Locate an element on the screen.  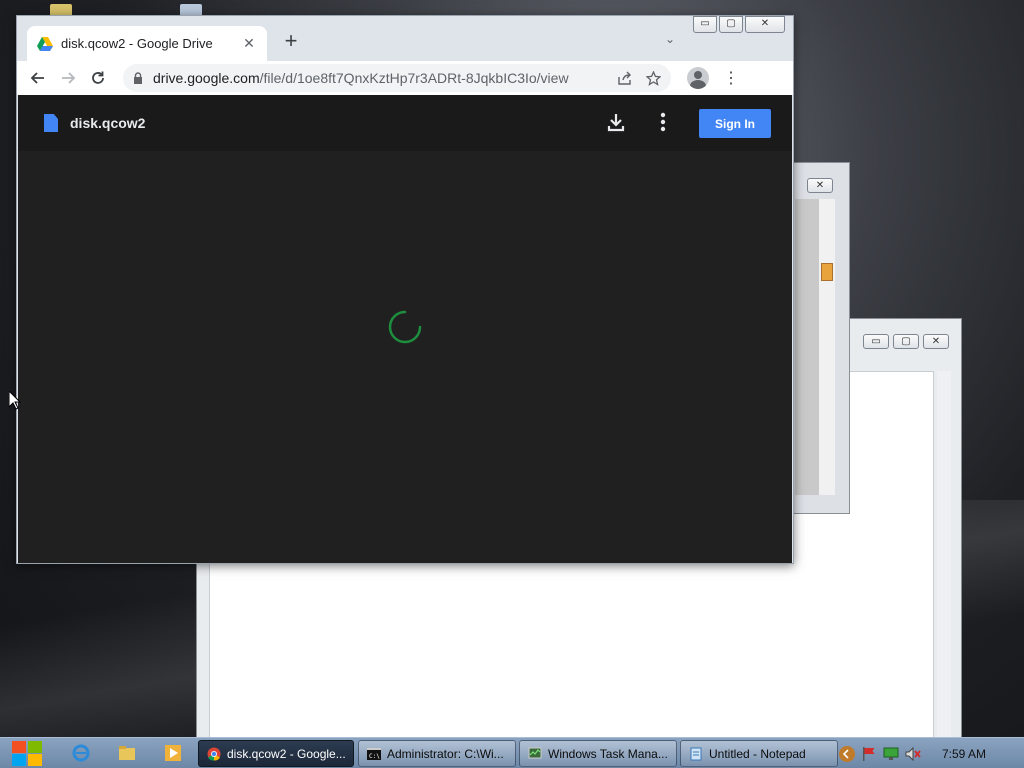
loading-spinner is located at coordinates (405, 327).